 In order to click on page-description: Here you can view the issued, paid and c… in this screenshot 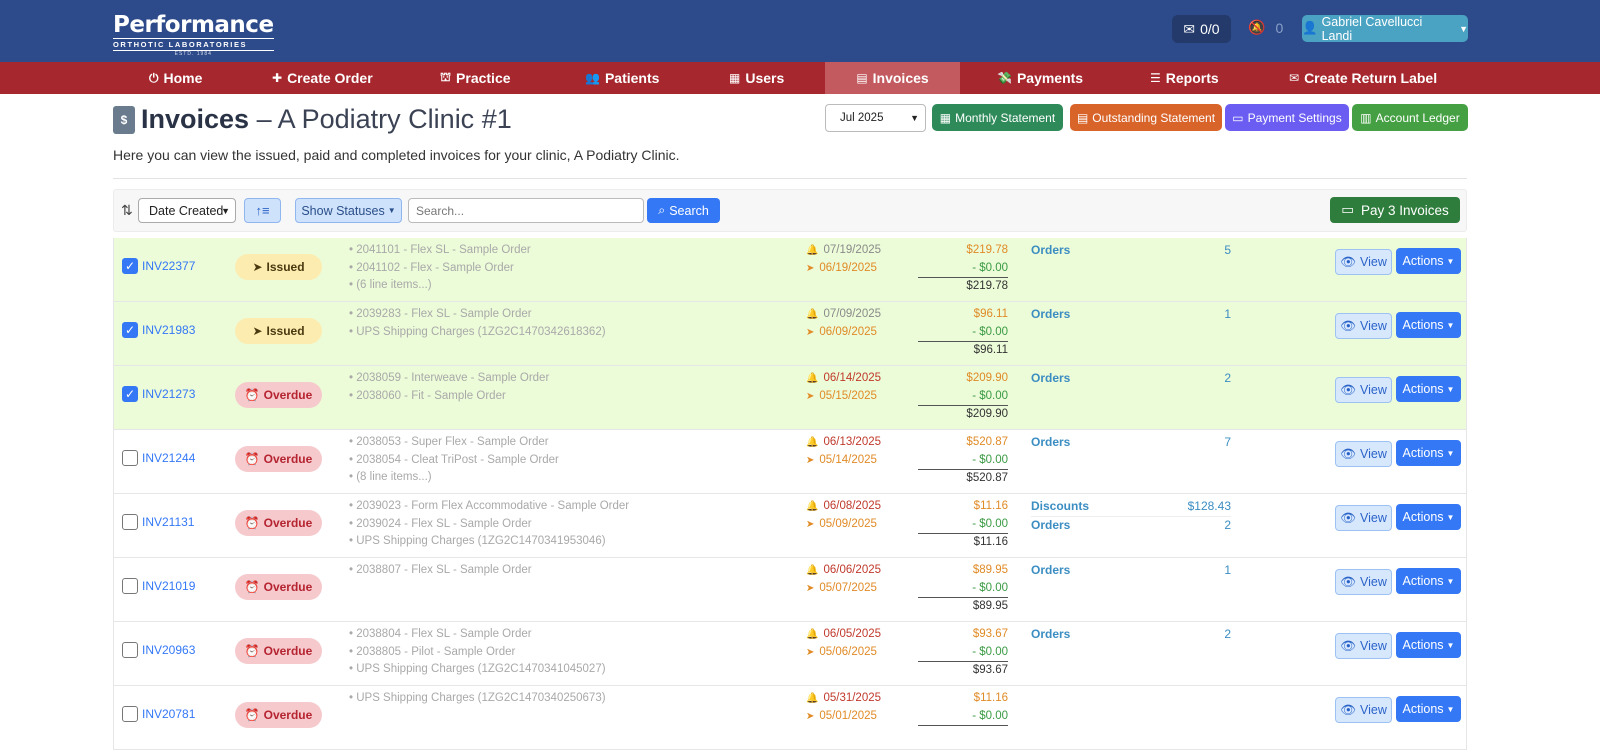, I will do `click(396, 155)`.